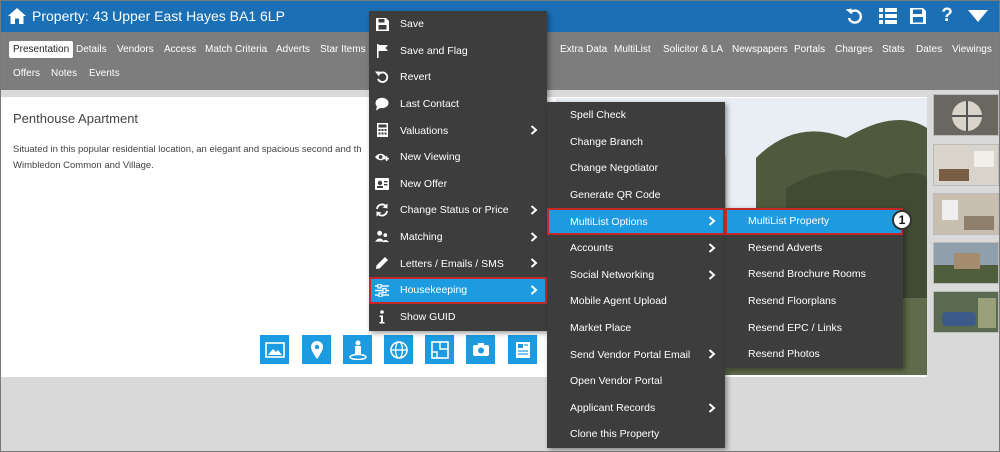 Image resolution: width=1000 pixels, height=452 pixels. I want to click on people-icon, so click(382, 237).